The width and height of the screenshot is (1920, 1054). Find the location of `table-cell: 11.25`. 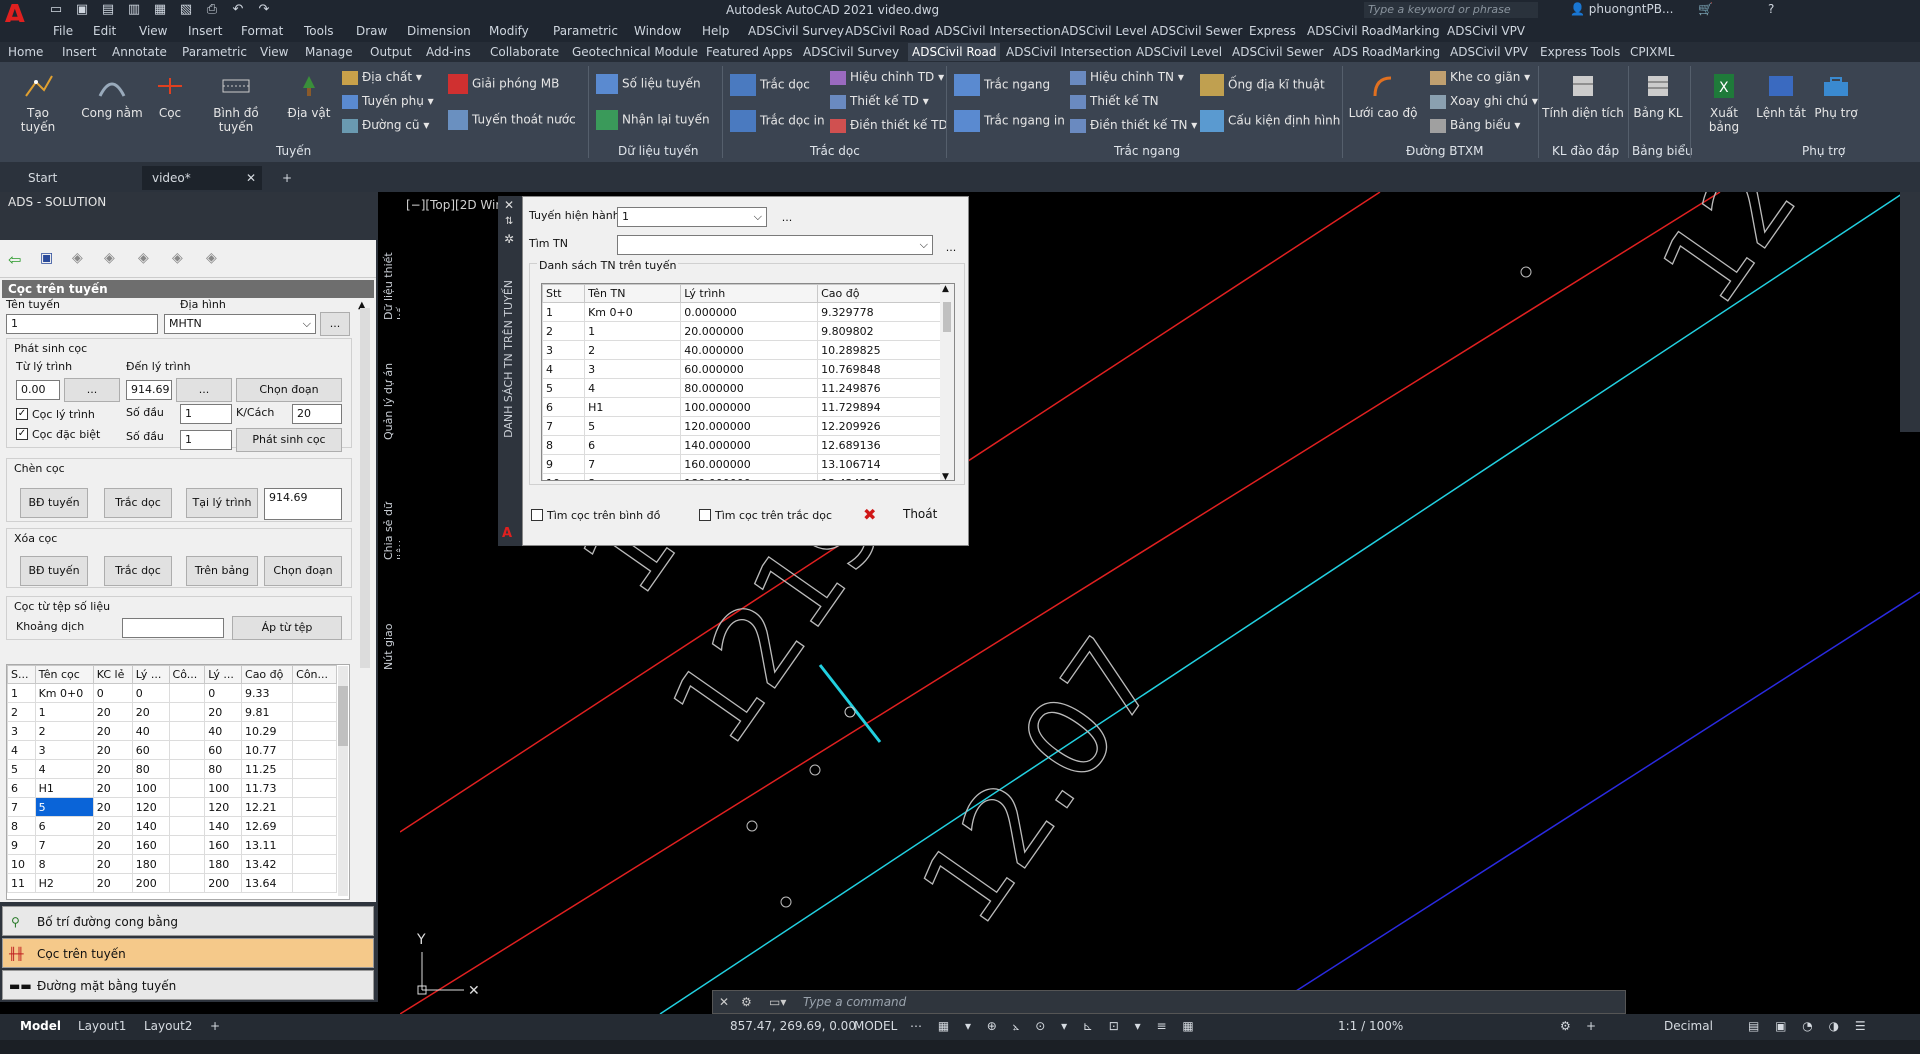

table-cell: 11.25 is located at coordinates (267, 769).